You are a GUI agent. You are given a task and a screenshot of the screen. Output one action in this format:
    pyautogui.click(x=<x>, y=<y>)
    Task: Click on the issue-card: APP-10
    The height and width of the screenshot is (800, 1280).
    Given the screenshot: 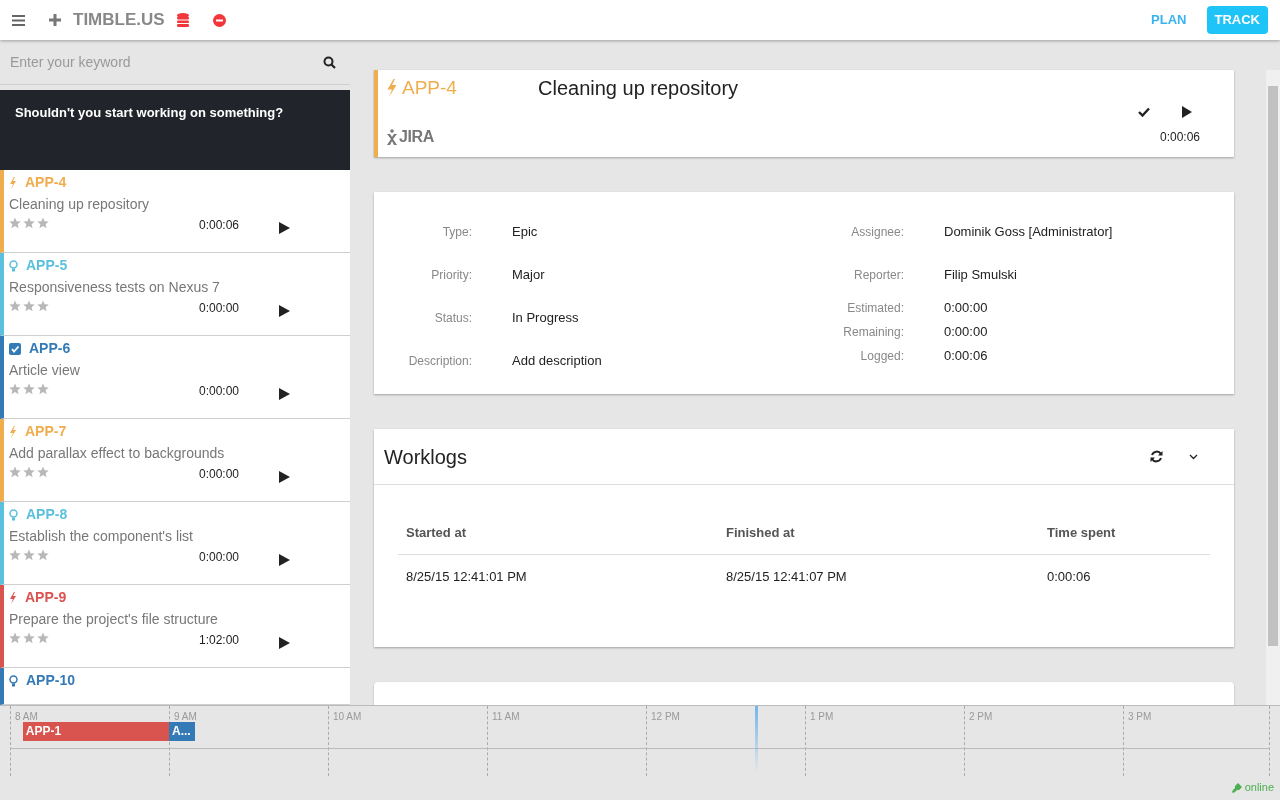 What is the action you would take?
    pyautogui.click(x=175, y=686)
    